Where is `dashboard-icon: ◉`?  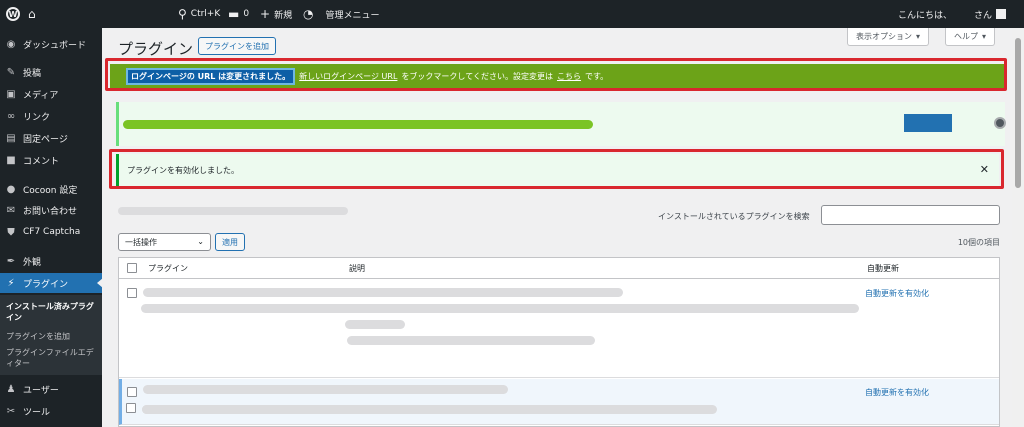
dashboard-icon: ◉ is located at coordinates (11, 44).